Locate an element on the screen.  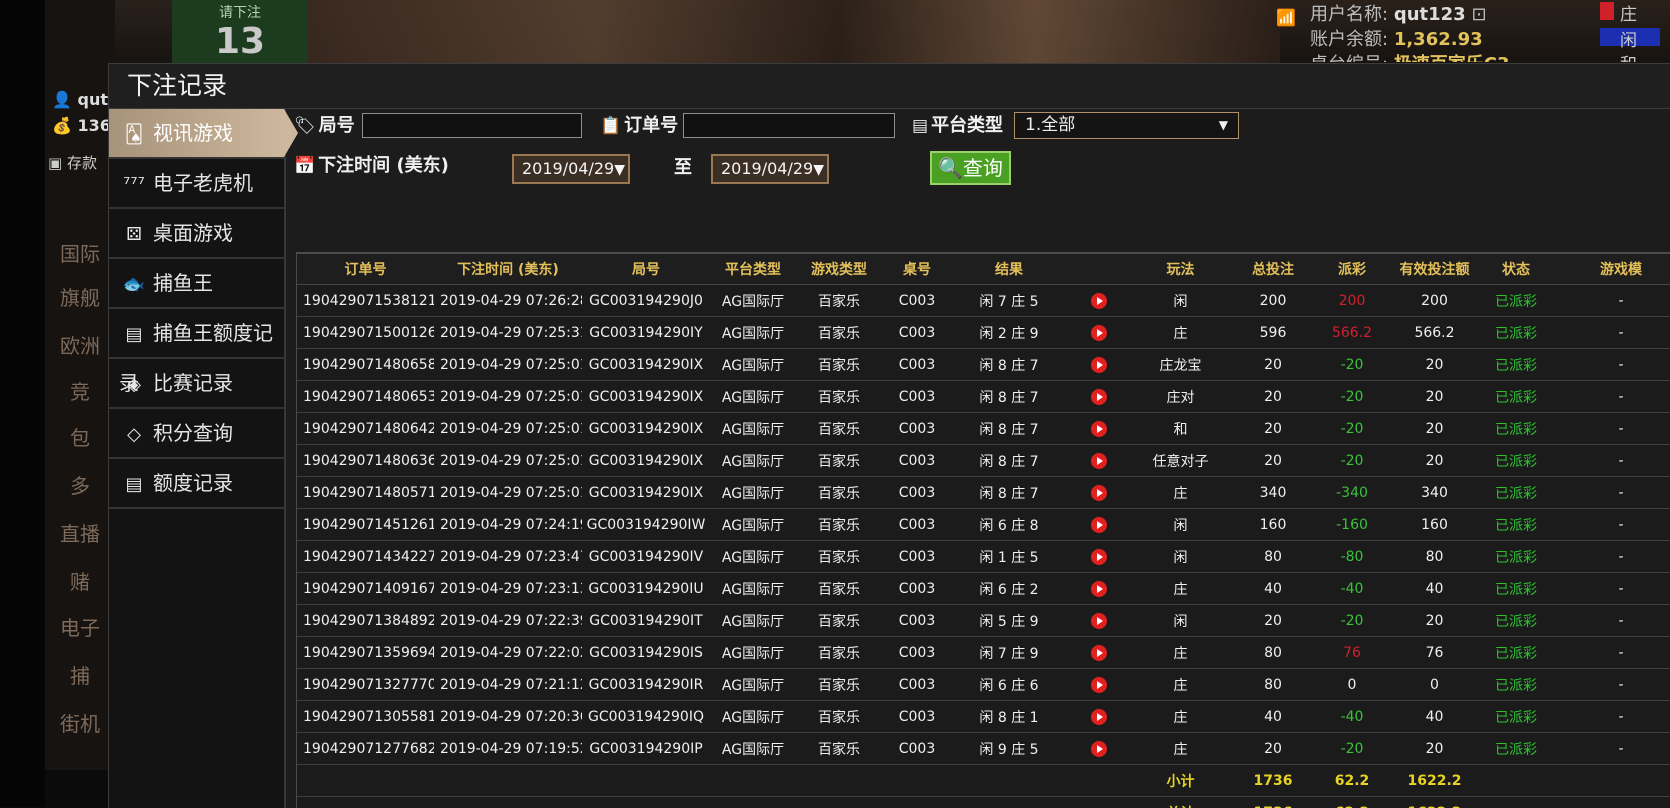
bg-side-item: 欧洲 is located at coordinates (80, 346).